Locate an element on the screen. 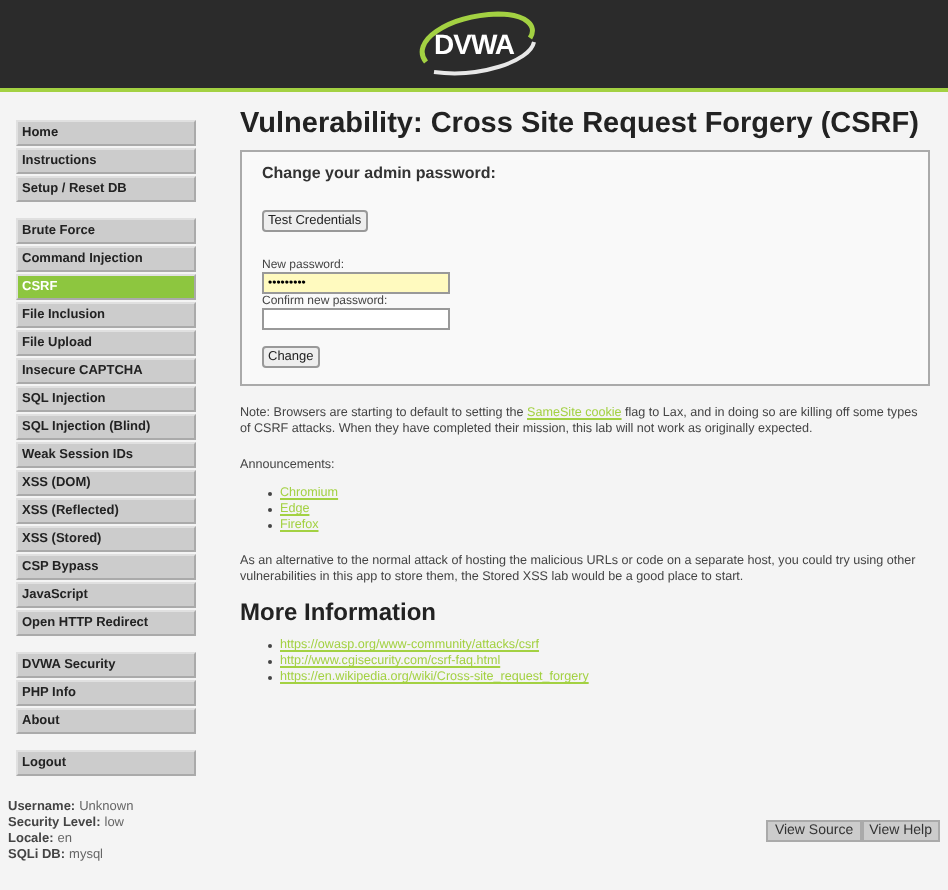  logo-text: DVWA is located at coordinates (474, 44).